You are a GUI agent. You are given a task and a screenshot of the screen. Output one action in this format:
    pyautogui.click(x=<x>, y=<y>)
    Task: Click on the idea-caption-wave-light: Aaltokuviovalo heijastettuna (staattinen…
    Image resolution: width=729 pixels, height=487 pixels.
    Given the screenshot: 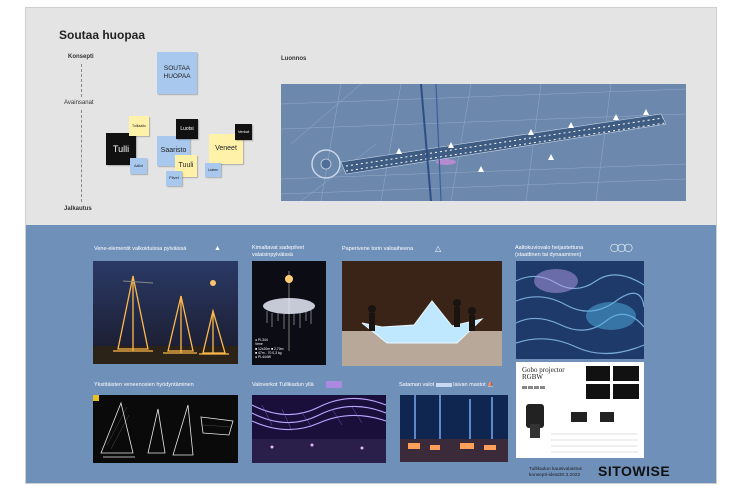 What is the action you would take?
    pyautogui.click(x=549, y=251)
    